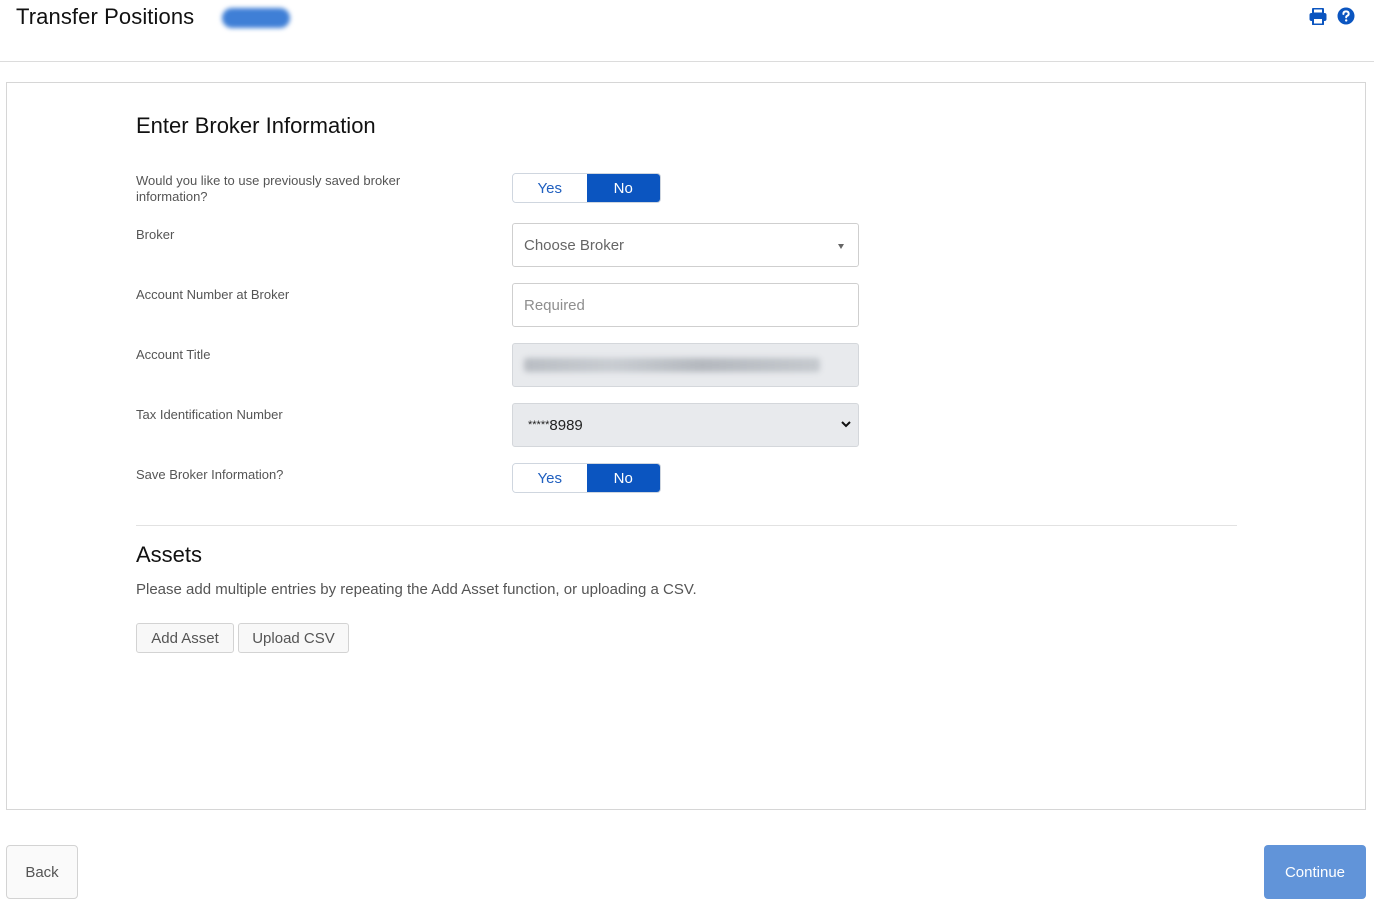 This screenshot has height=905, width=1374. I want to click on account-number-placeholder: Required, so click(554, 305).